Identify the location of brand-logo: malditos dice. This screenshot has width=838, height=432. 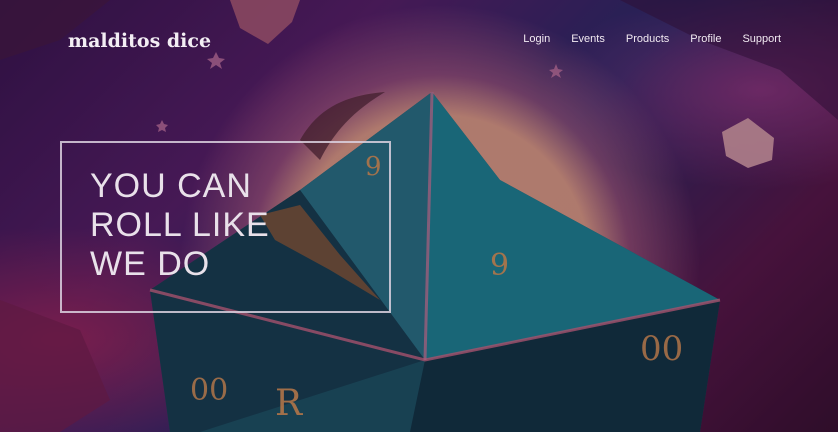
(139, 41).